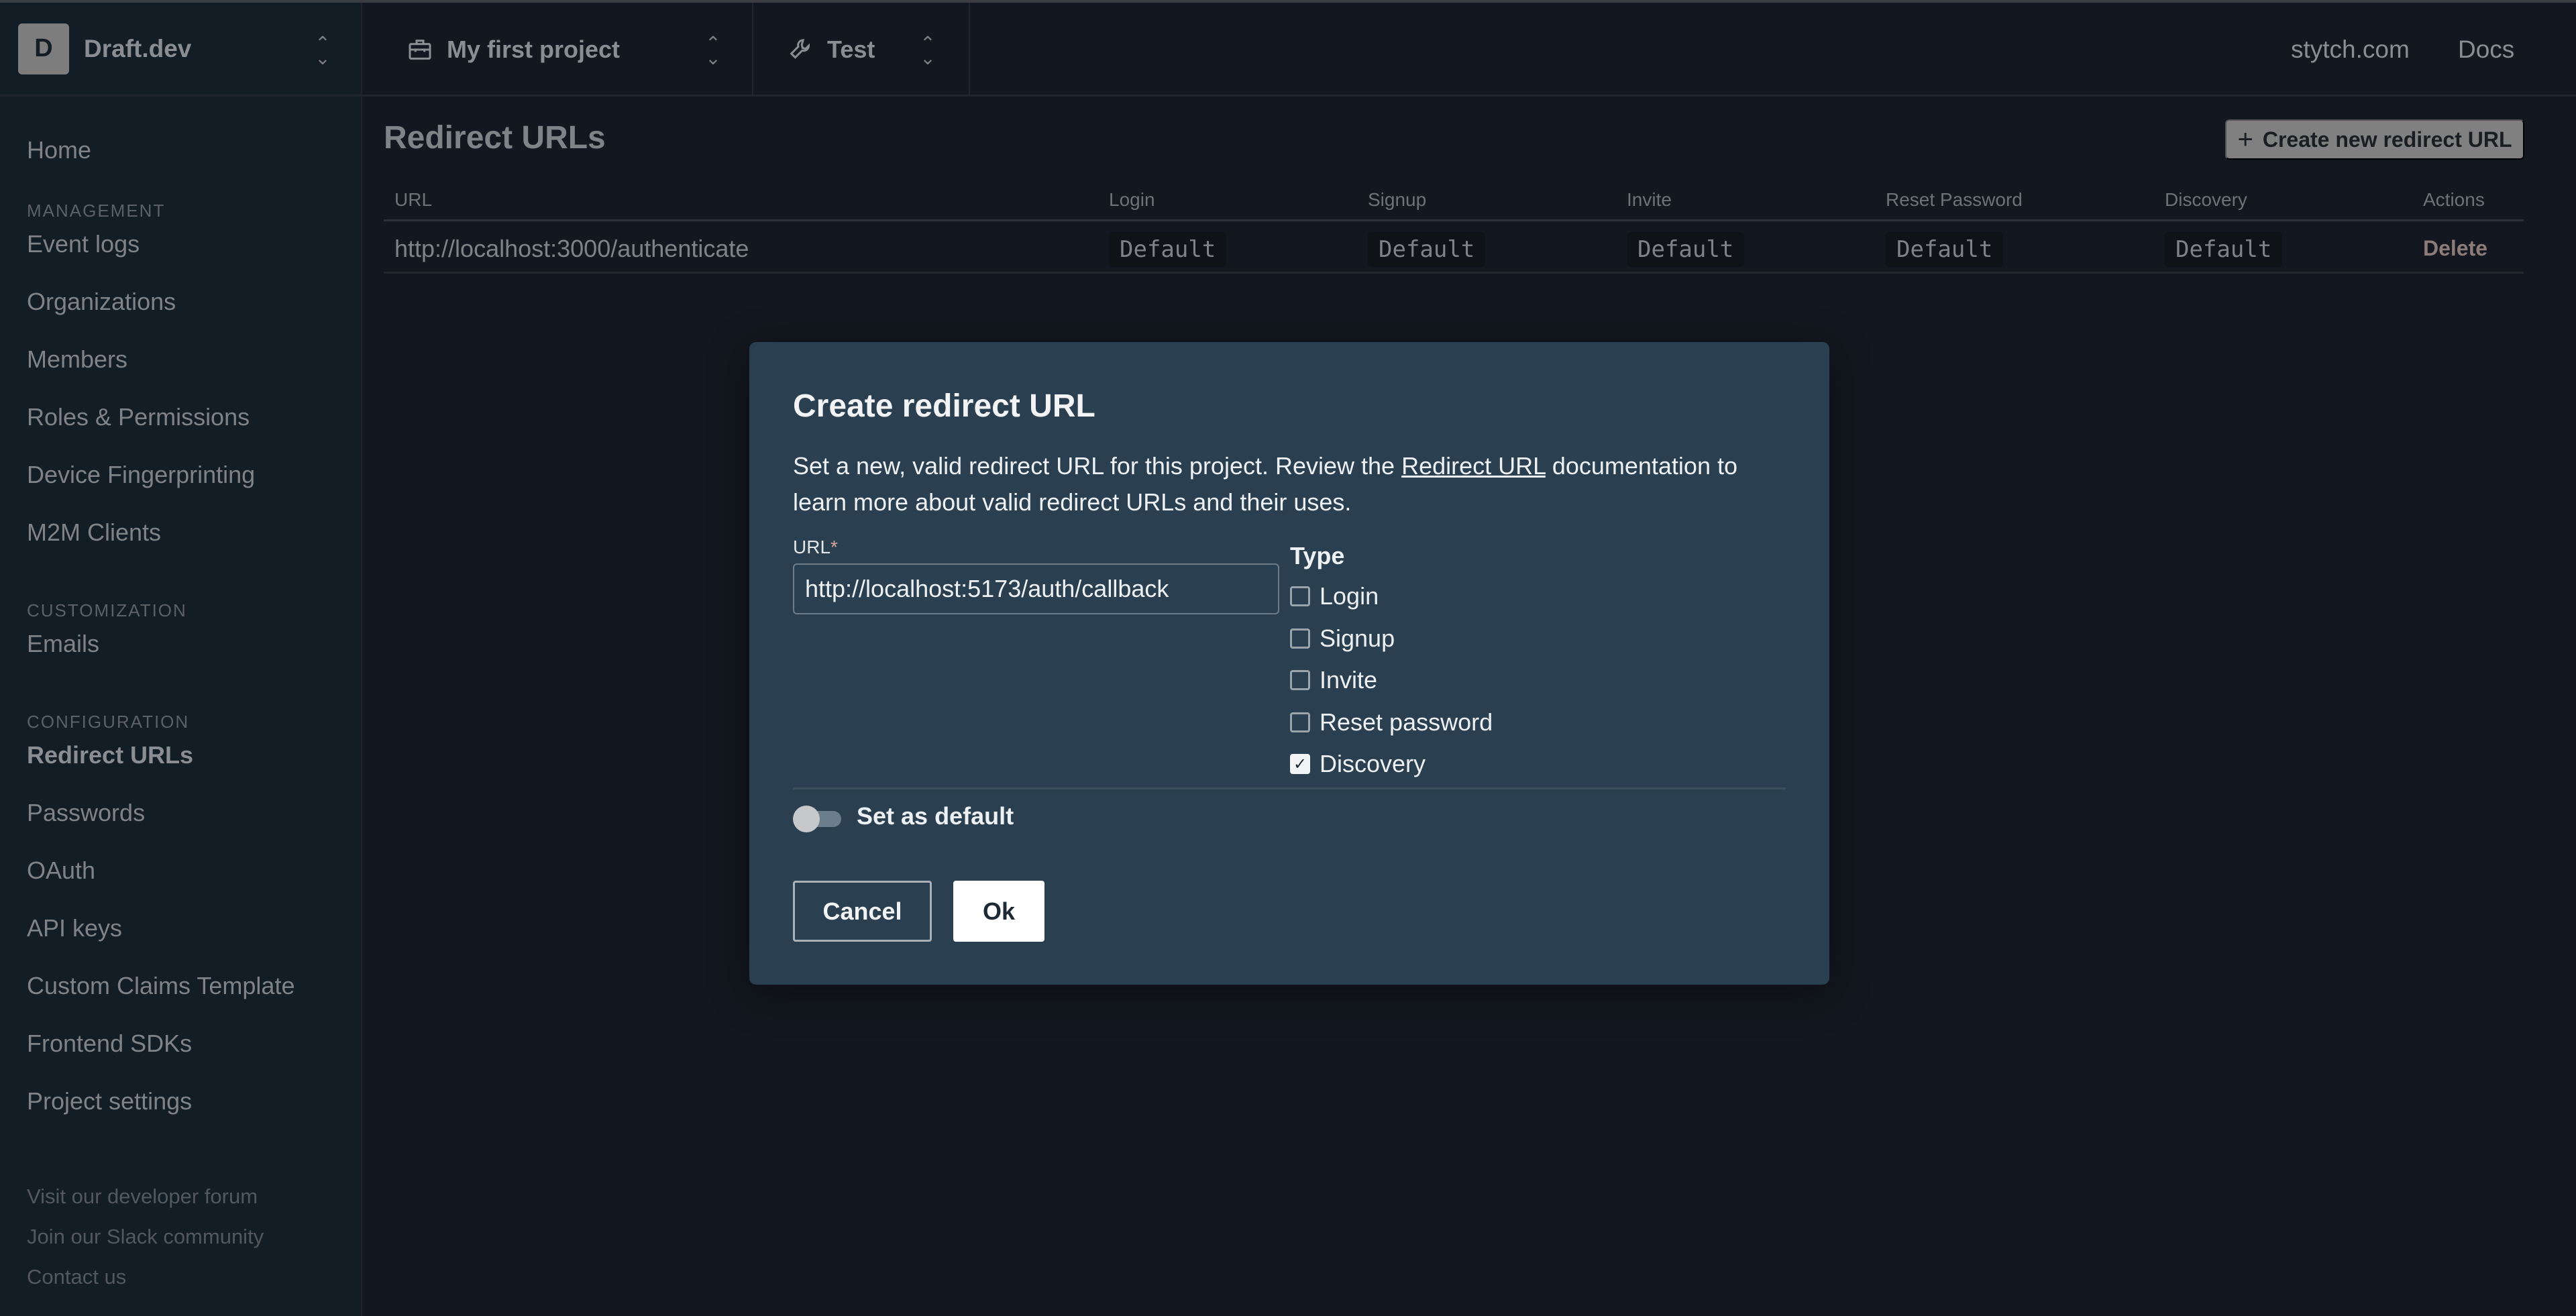 The height and width of the screenshot is (1316, 2576). What do you see at coordinates (1427, 249) in the screenshot?
I see `signup-default-badge: Default` at bounding box center [1427, 249].